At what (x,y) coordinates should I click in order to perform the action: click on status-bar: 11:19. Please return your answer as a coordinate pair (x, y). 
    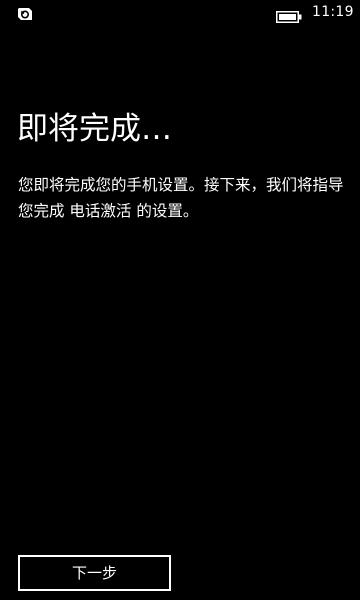
    Looking at the image, I should click on (180, 14).